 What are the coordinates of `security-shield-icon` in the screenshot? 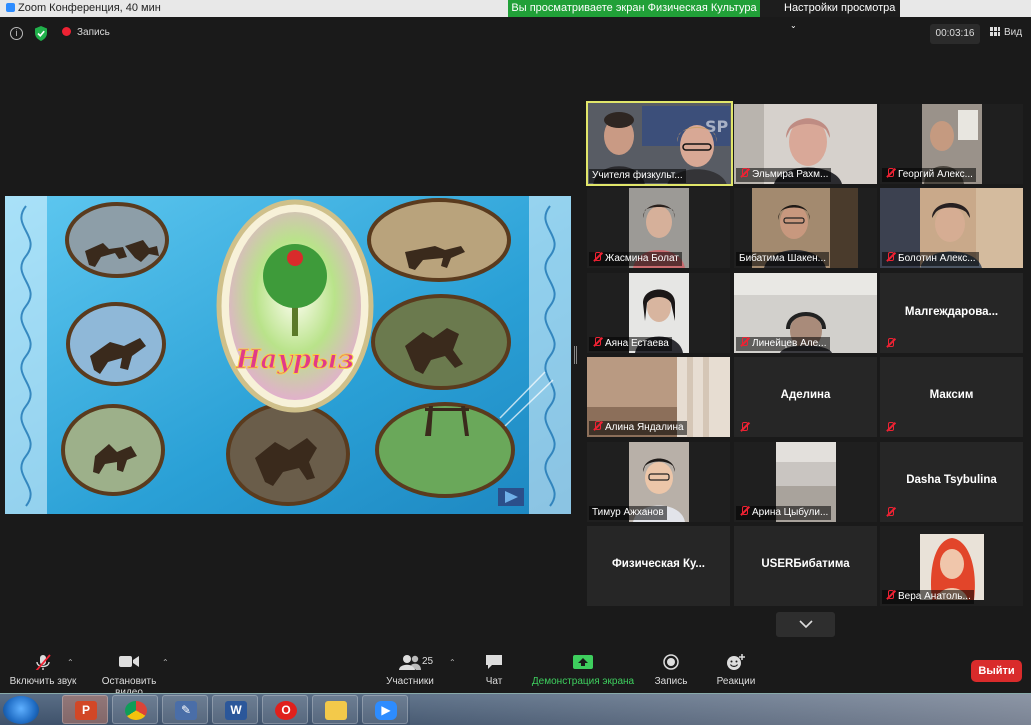 It's located at (41, 33).